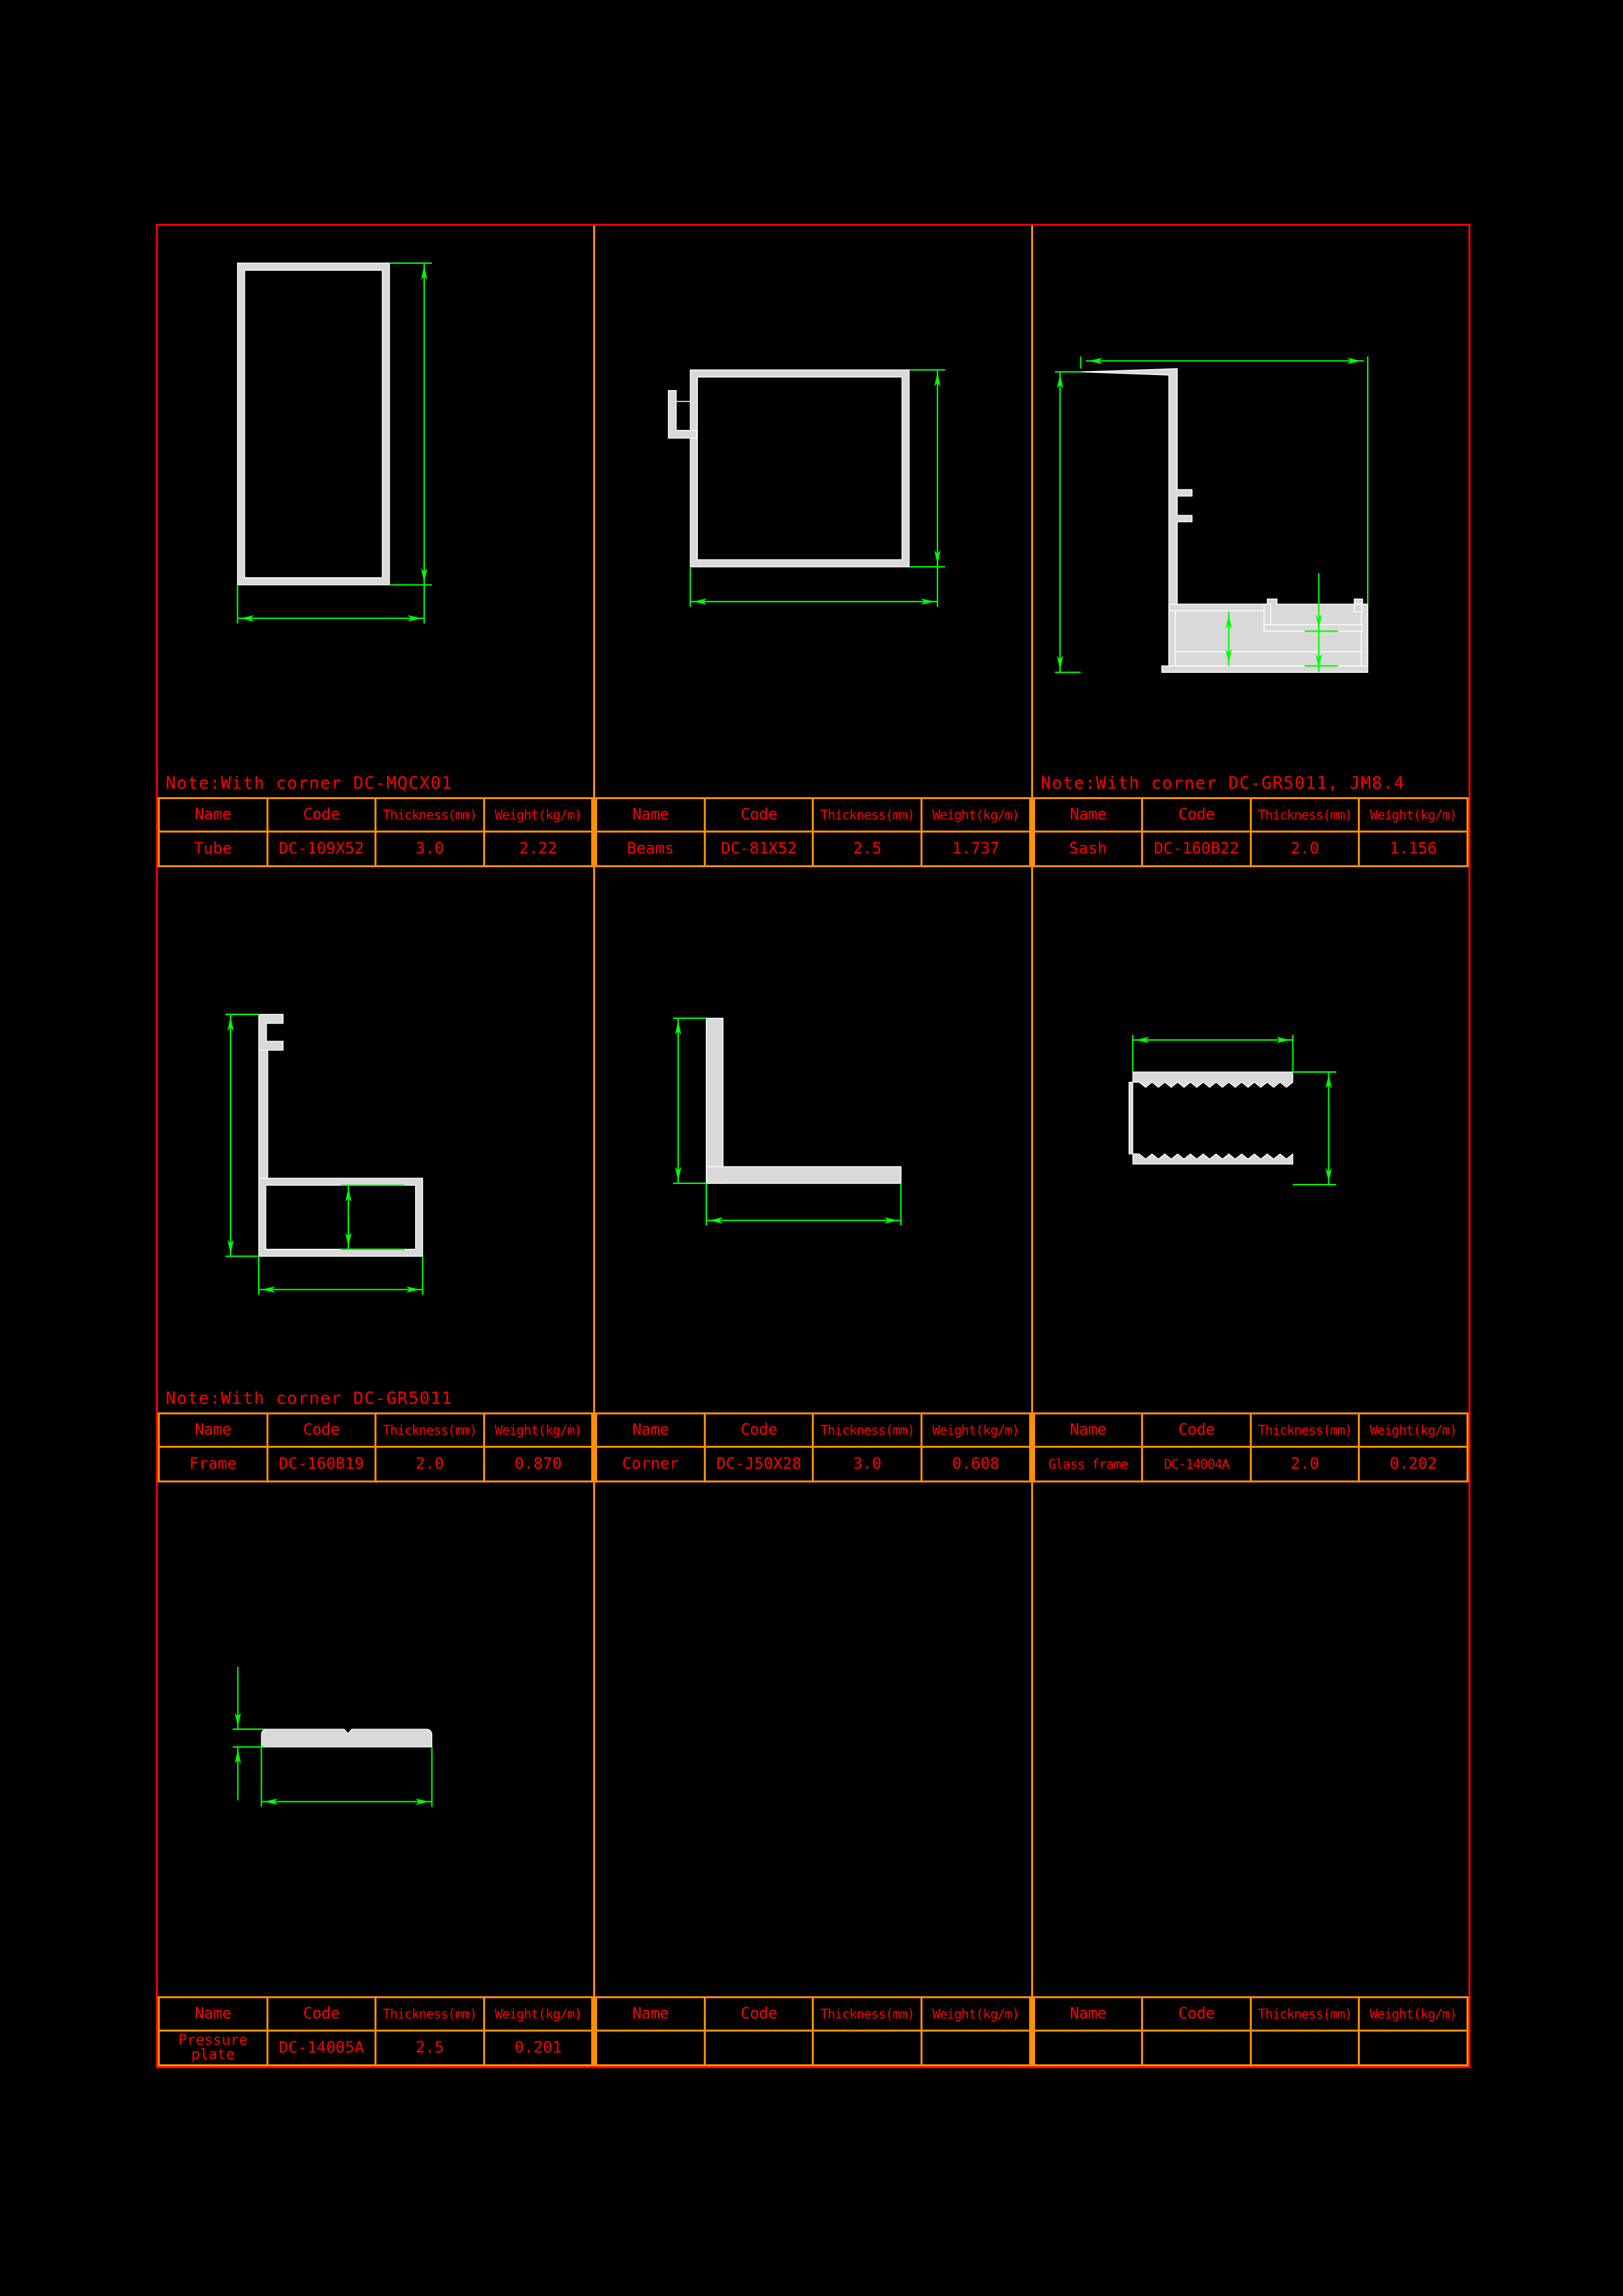  Describe the element at coordinates (650, 849) in the screenshot. I see `value-name: Beams` at that location.